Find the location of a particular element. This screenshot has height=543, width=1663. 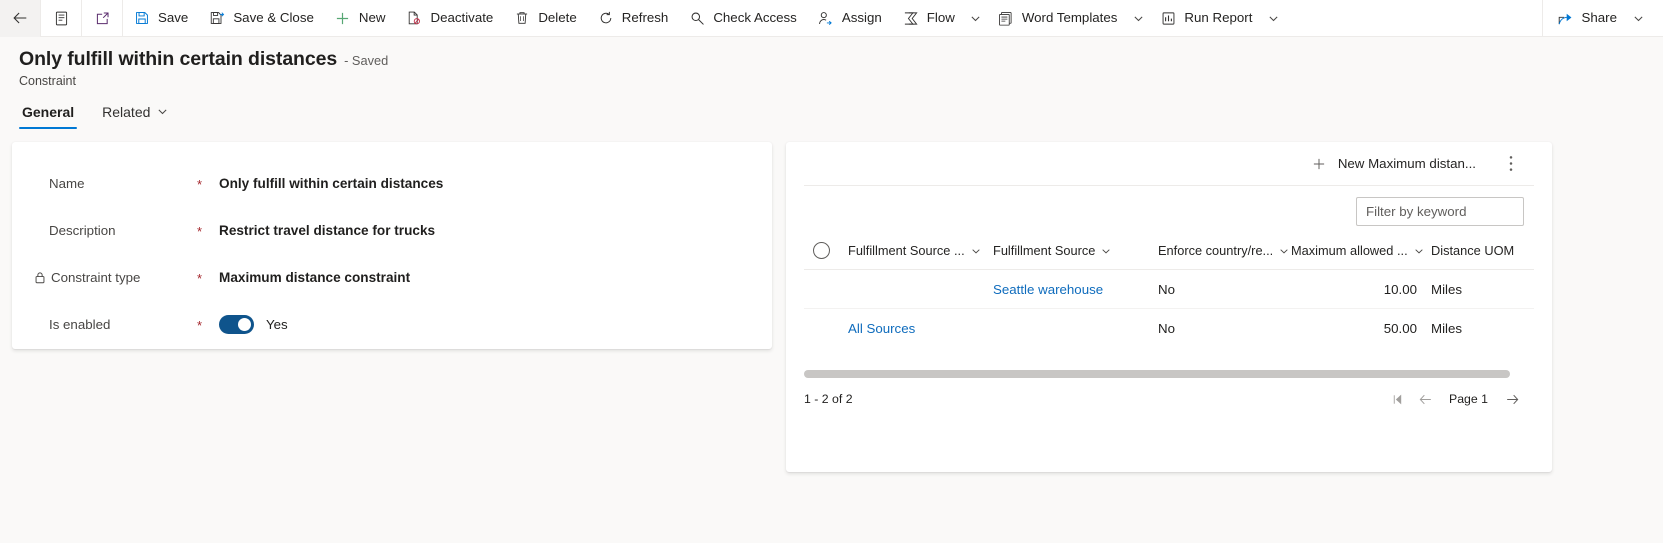

report-icon is located at coordinates (1168, 18).